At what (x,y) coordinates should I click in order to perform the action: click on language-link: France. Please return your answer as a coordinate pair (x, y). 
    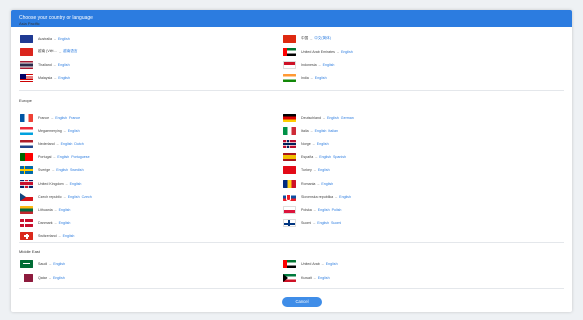
    Looking at the image, I should click on (74, 118).